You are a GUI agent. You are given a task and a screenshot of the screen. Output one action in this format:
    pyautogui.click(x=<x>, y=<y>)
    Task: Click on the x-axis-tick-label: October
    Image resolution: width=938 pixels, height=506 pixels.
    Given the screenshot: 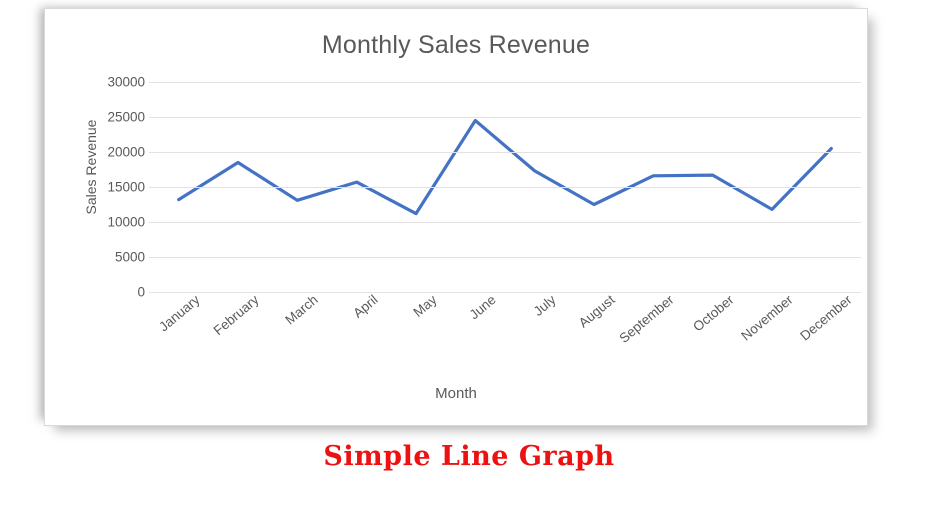 What is the action you would take?
    pyautogui.click(x=713, y=313)
    